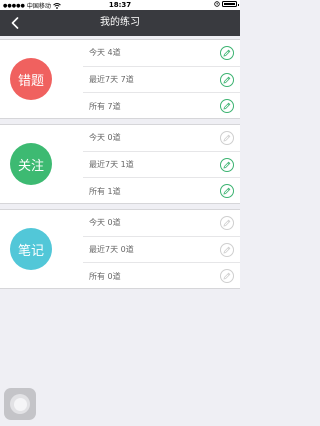 This screenshot has width=320, height=426. I want to click on chevron-left-icon, so click(15, 23).